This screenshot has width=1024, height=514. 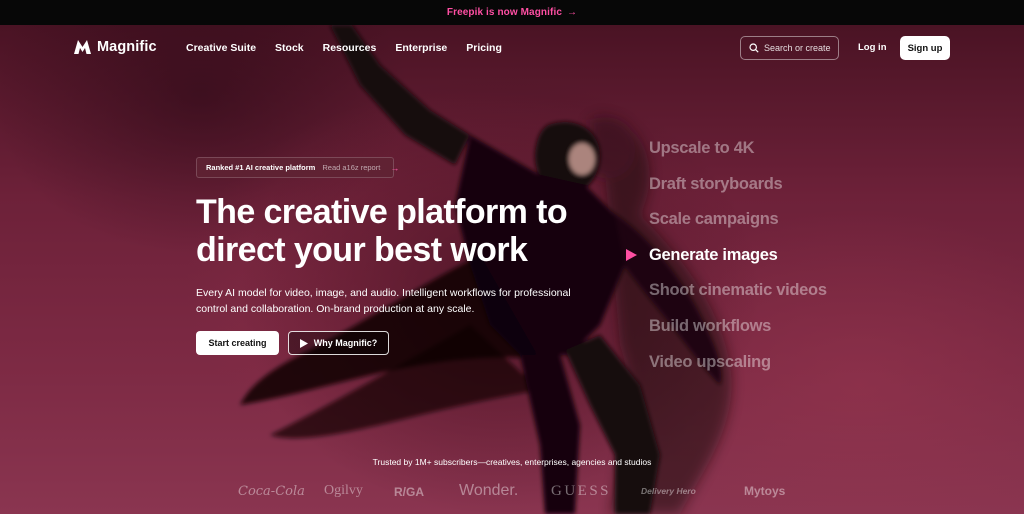 I want to click on usecase-item: Upscale to 4K, so click(x=738, y=157).